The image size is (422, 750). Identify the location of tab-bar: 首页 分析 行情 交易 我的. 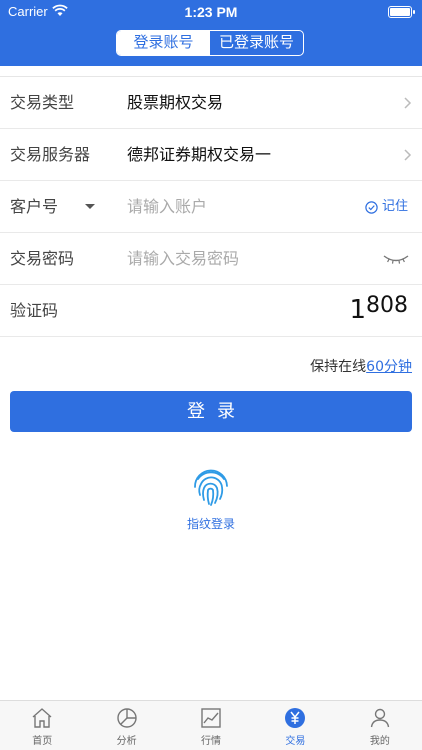
(211, 725).